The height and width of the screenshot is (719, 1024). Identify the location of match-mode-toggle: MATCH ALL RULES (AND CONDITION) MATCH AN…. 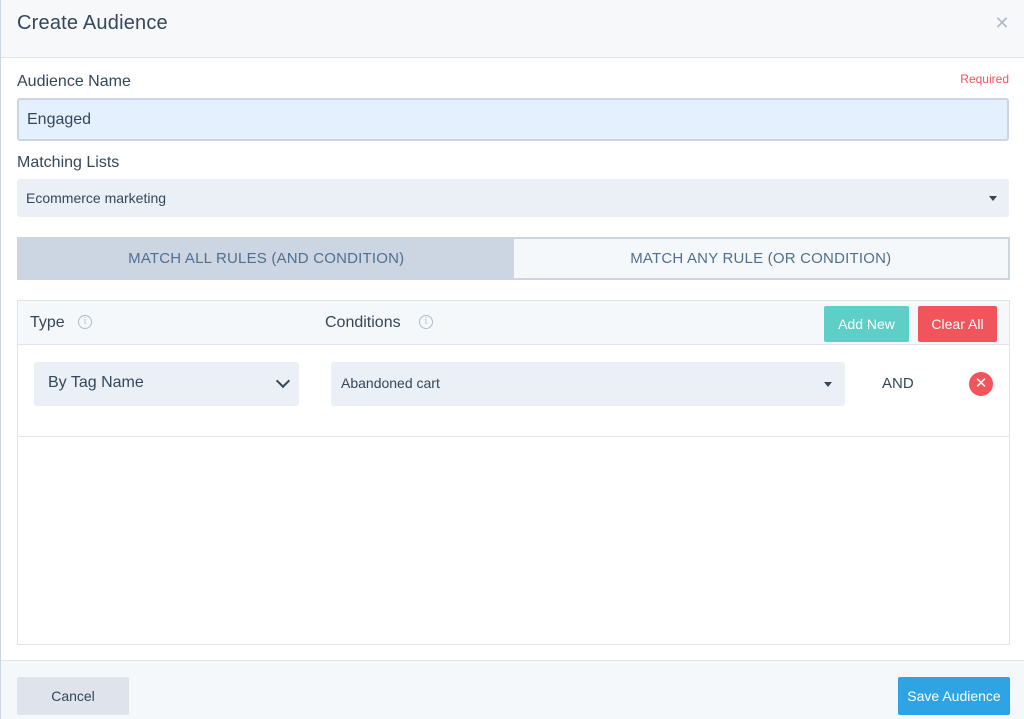
(513, 258).